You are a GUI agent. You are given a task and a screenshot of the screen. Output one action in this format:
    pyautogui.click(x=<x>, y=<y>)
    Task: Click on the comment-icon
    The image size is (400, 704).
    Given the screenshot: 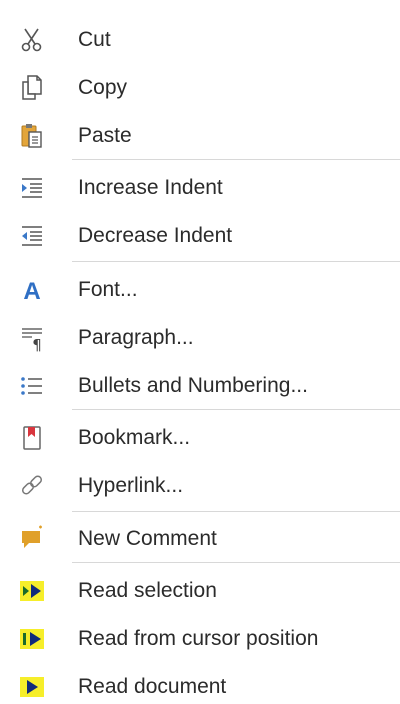 What is the action you would take?
    pyautogui.click(x=32, y=539)
    